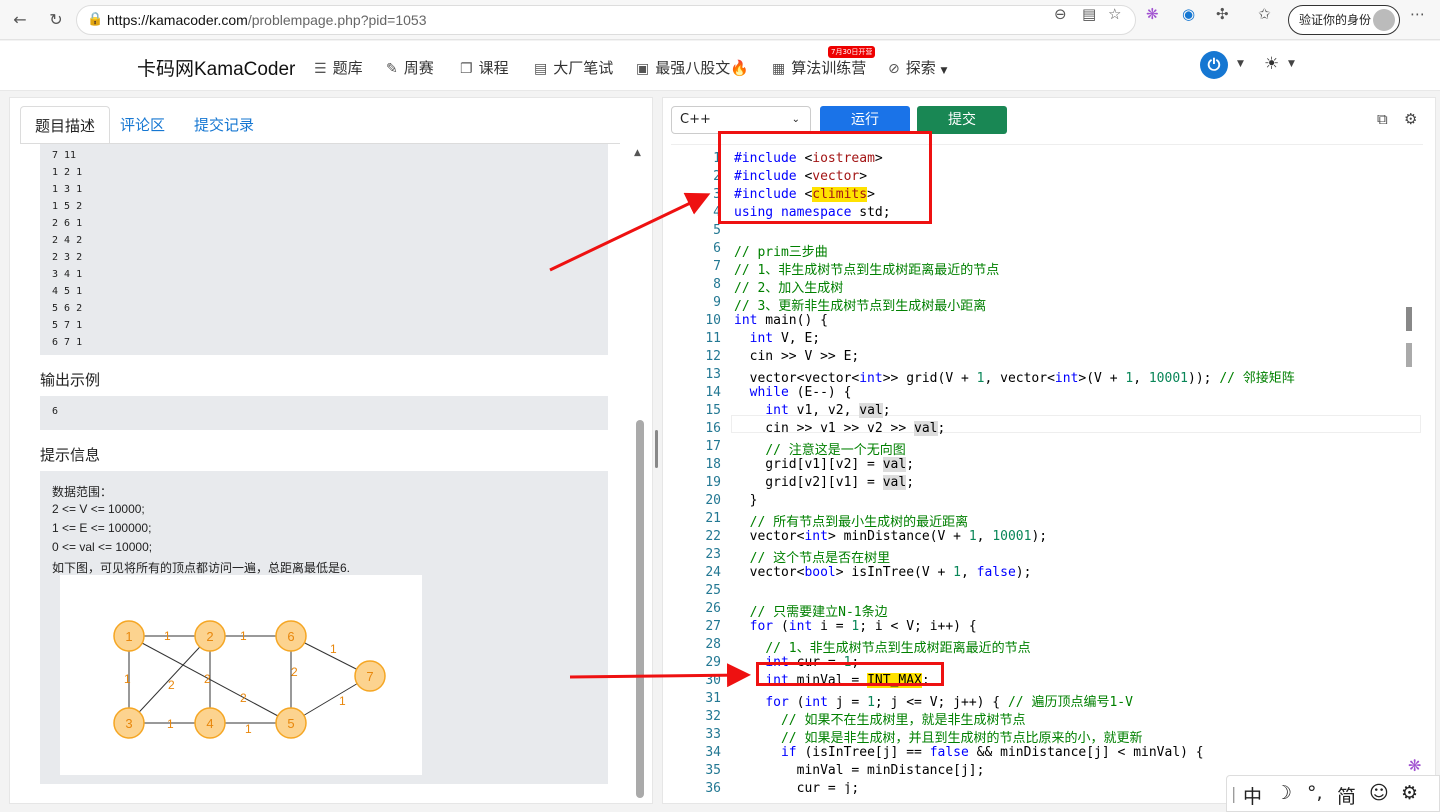 Image resolution: width=1440 pixels, height=812 pixels. Describe the element at coordinates (779, 69) in the screenshot. I see `calendar-icon: ▦` at that location.